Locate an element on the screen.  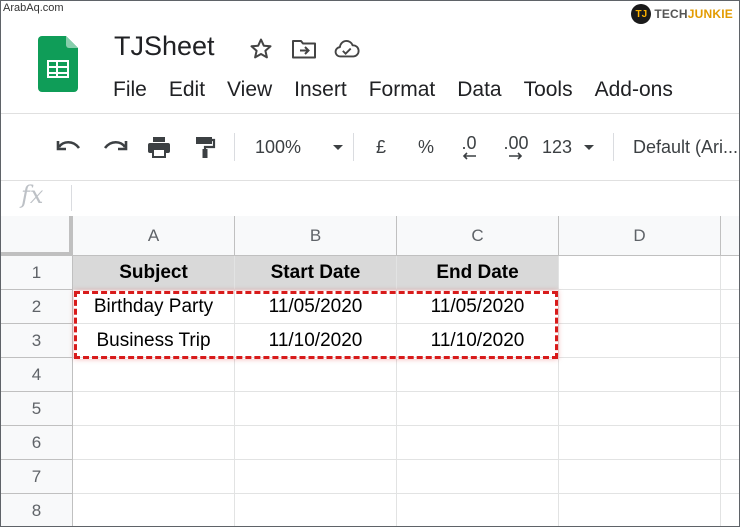
cell-b6 is located at coordinates (316, 443).